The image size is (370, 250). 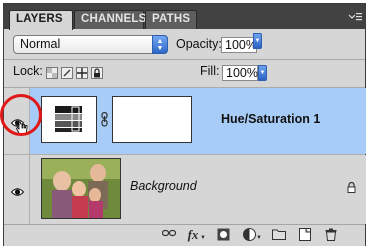 What do you see at coordinates (262, 73) in the screenshot?
I see `fill-dropdown-icon: ▼` at bounding box center [262, 73].